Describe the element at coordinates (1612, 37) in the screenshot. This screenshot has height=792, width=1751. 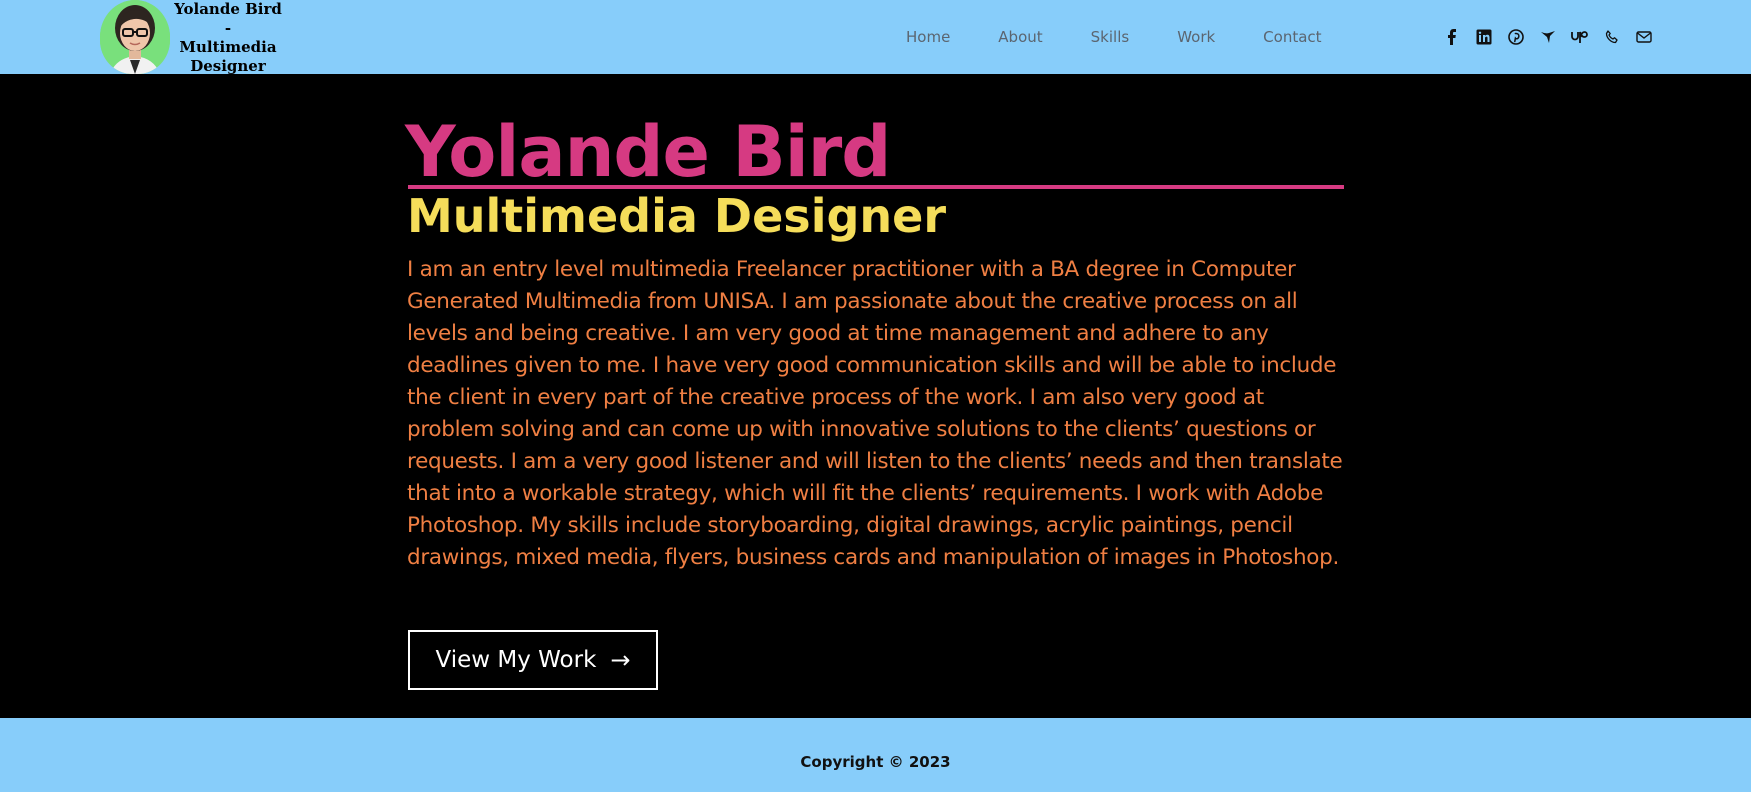
I see `phone-icon` at that location.